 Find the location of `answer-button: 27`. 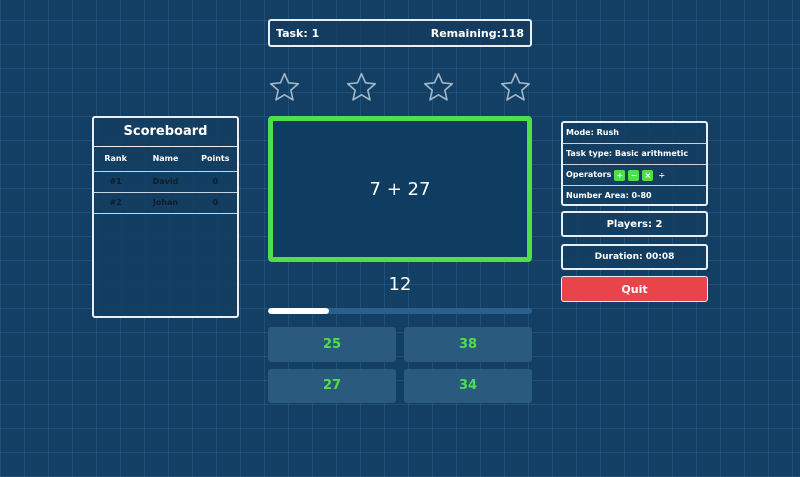

answer-button: 27 is located at coordinates (332, 385).